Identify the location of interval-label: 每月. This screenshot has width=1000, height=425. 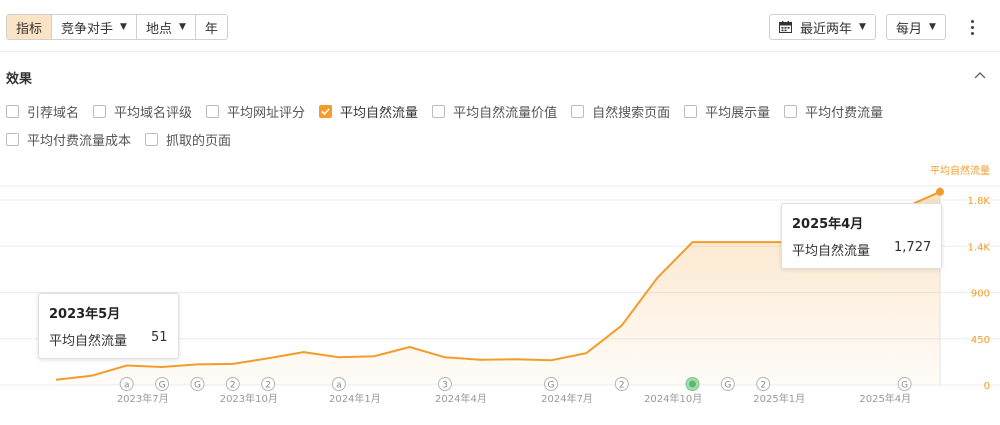
(909, 29).